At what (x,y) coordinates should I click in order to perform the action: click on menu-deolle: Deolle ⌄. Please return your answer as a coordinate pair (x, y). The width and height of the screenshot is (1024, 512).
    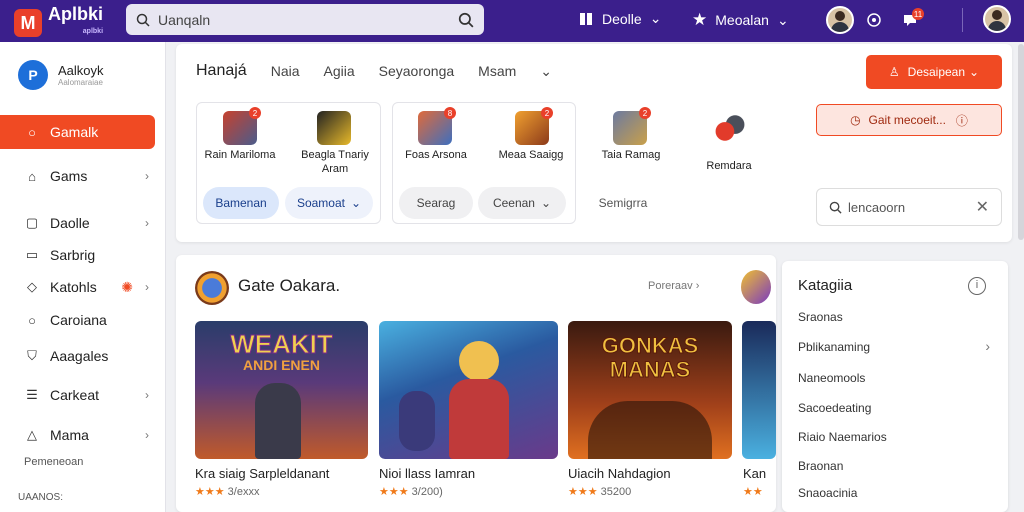
    Looking at the image, I should click on (619, 18).